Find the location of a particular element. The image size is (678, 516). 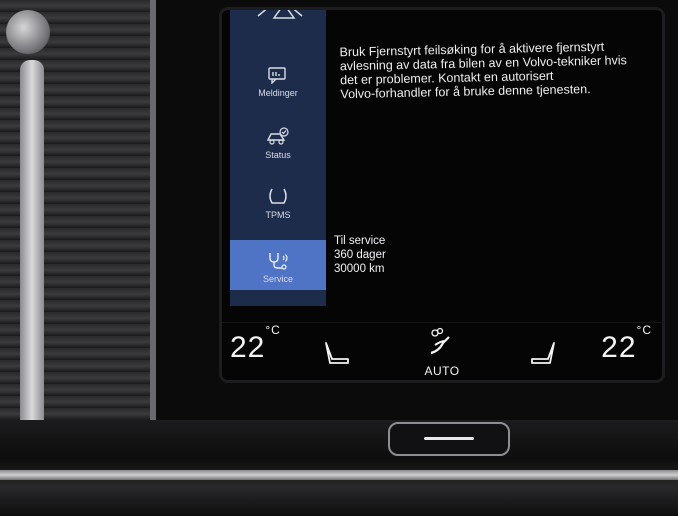

home-bar-icon is located at coordinates (449, 438).